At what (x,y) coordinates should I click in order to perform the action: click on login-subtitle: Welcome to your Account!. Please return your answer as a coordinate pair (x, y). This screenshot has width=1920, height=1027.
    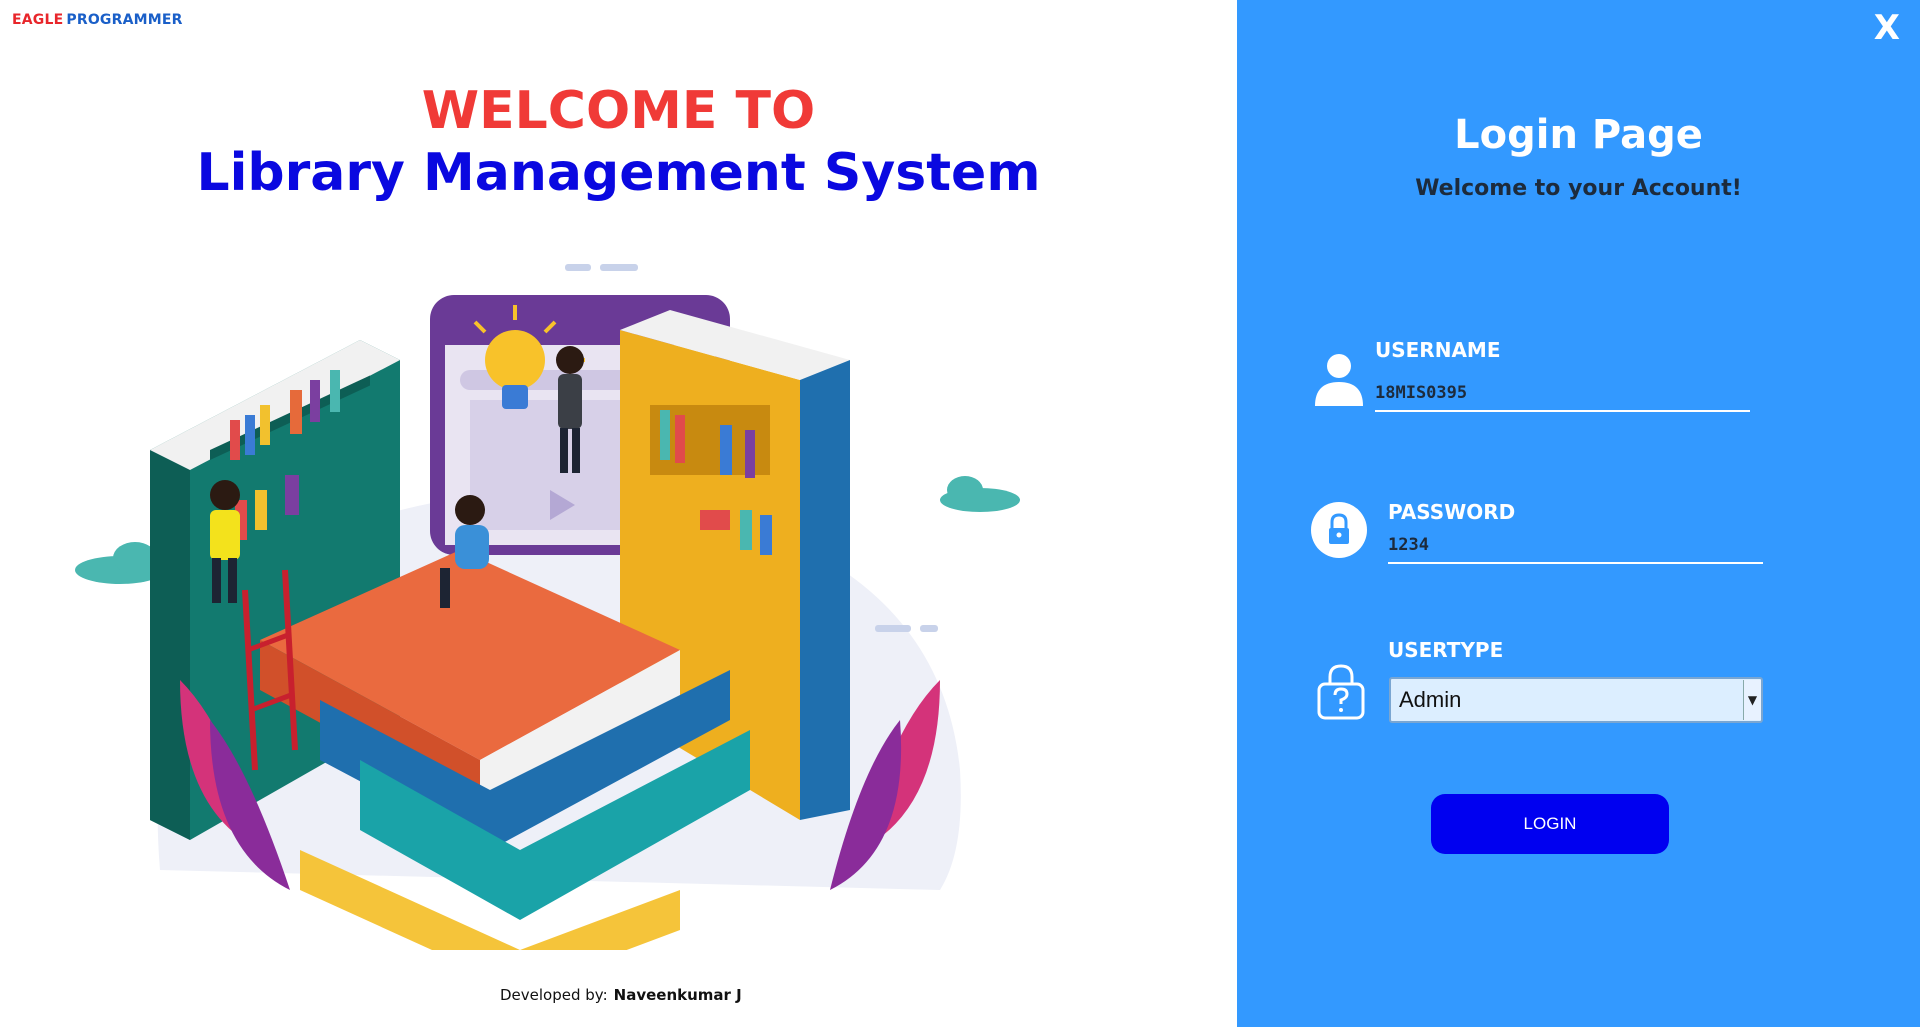
    Looking at the image, I should click on (1578, 188).